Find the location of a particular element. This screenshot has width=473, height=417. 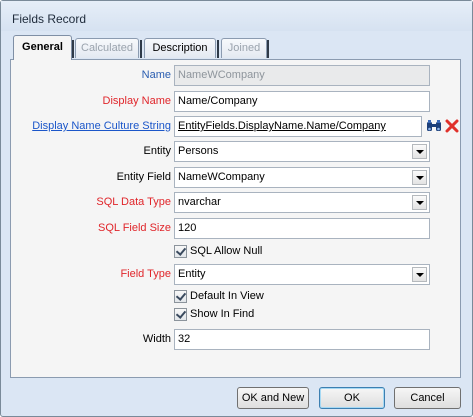

sql-field-size-row: SQL Field Size 120 is located at coordinates (236, 228).